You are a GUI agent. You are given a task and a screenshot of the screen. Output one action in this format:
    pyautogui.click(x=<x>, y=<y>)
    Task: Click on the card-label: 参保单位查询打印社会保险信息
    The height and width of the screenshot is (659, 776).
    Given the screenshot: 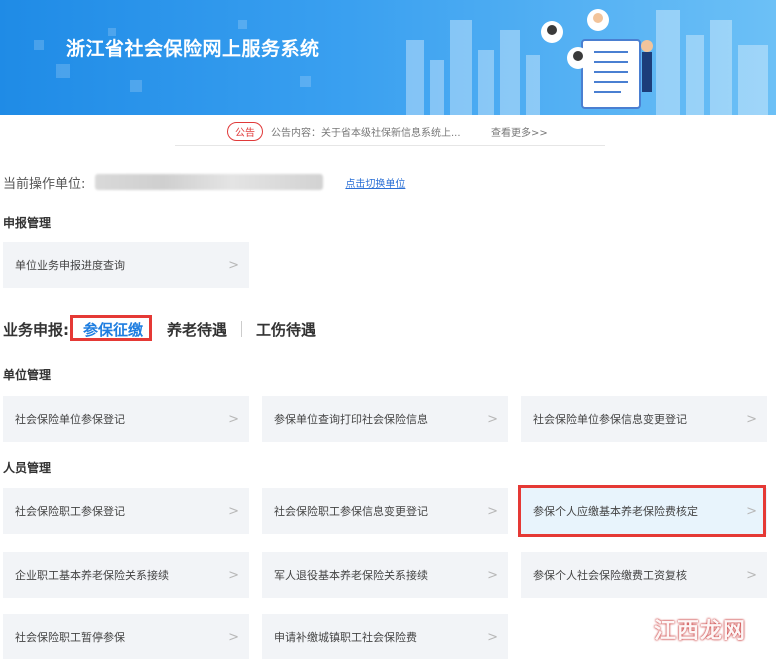 What is the action you would take?
    pyautogui.click(x=351, y=419)
    